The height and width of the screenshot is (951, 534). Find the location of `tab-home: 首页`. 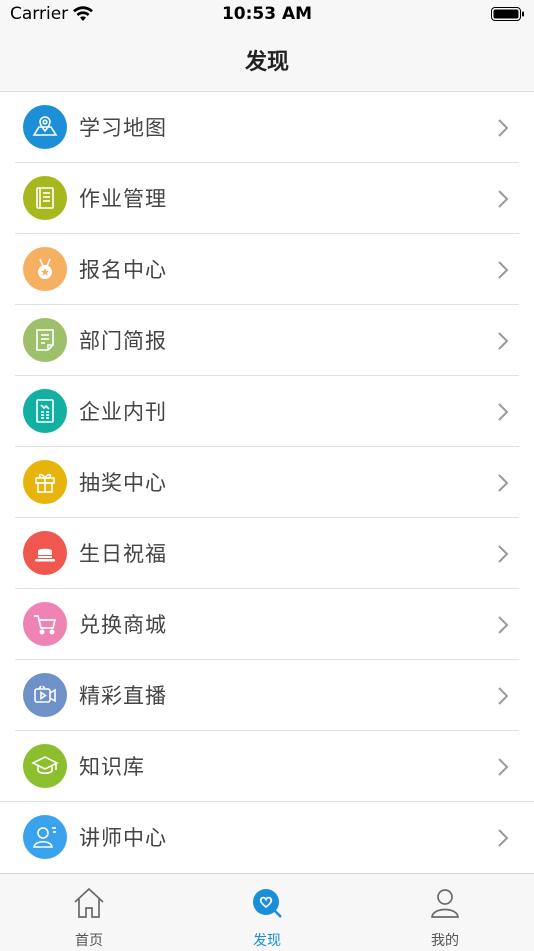

tab-home: 首页 is located at coordinates (89, 912).